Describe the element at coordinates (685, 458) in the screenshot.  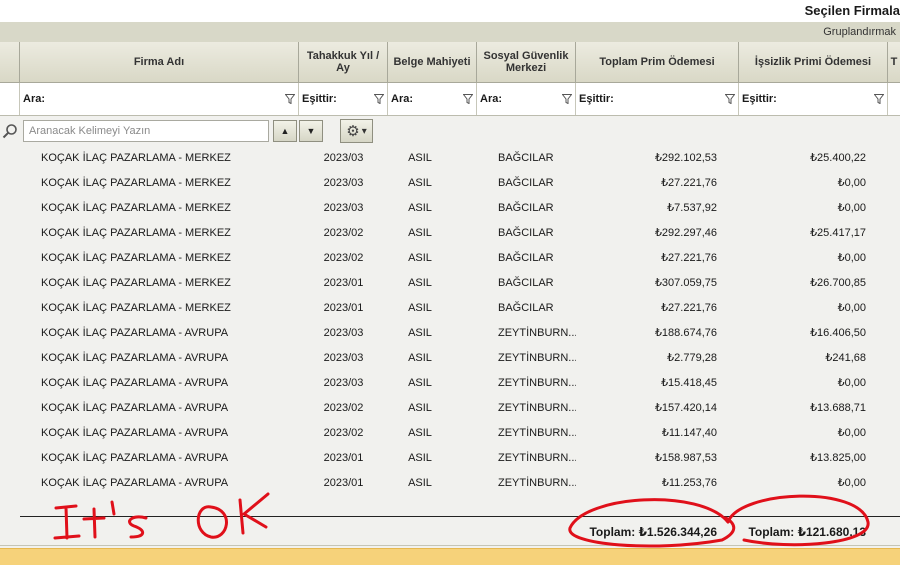
I see `cell-prim: ₺158.987,53` at that location.